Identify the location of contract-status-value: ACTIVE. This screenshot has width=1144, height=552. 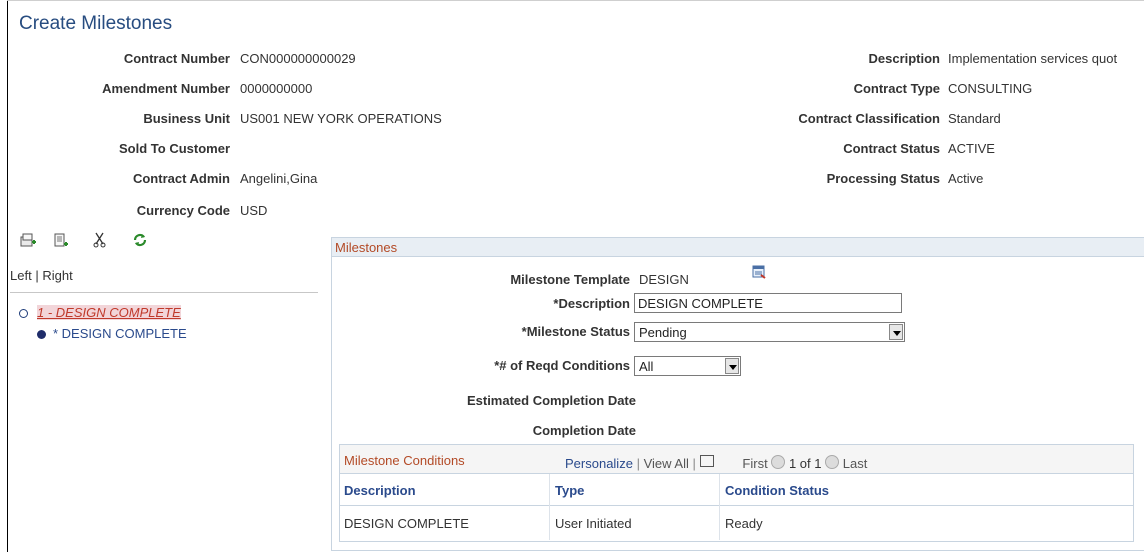
(971, 148).